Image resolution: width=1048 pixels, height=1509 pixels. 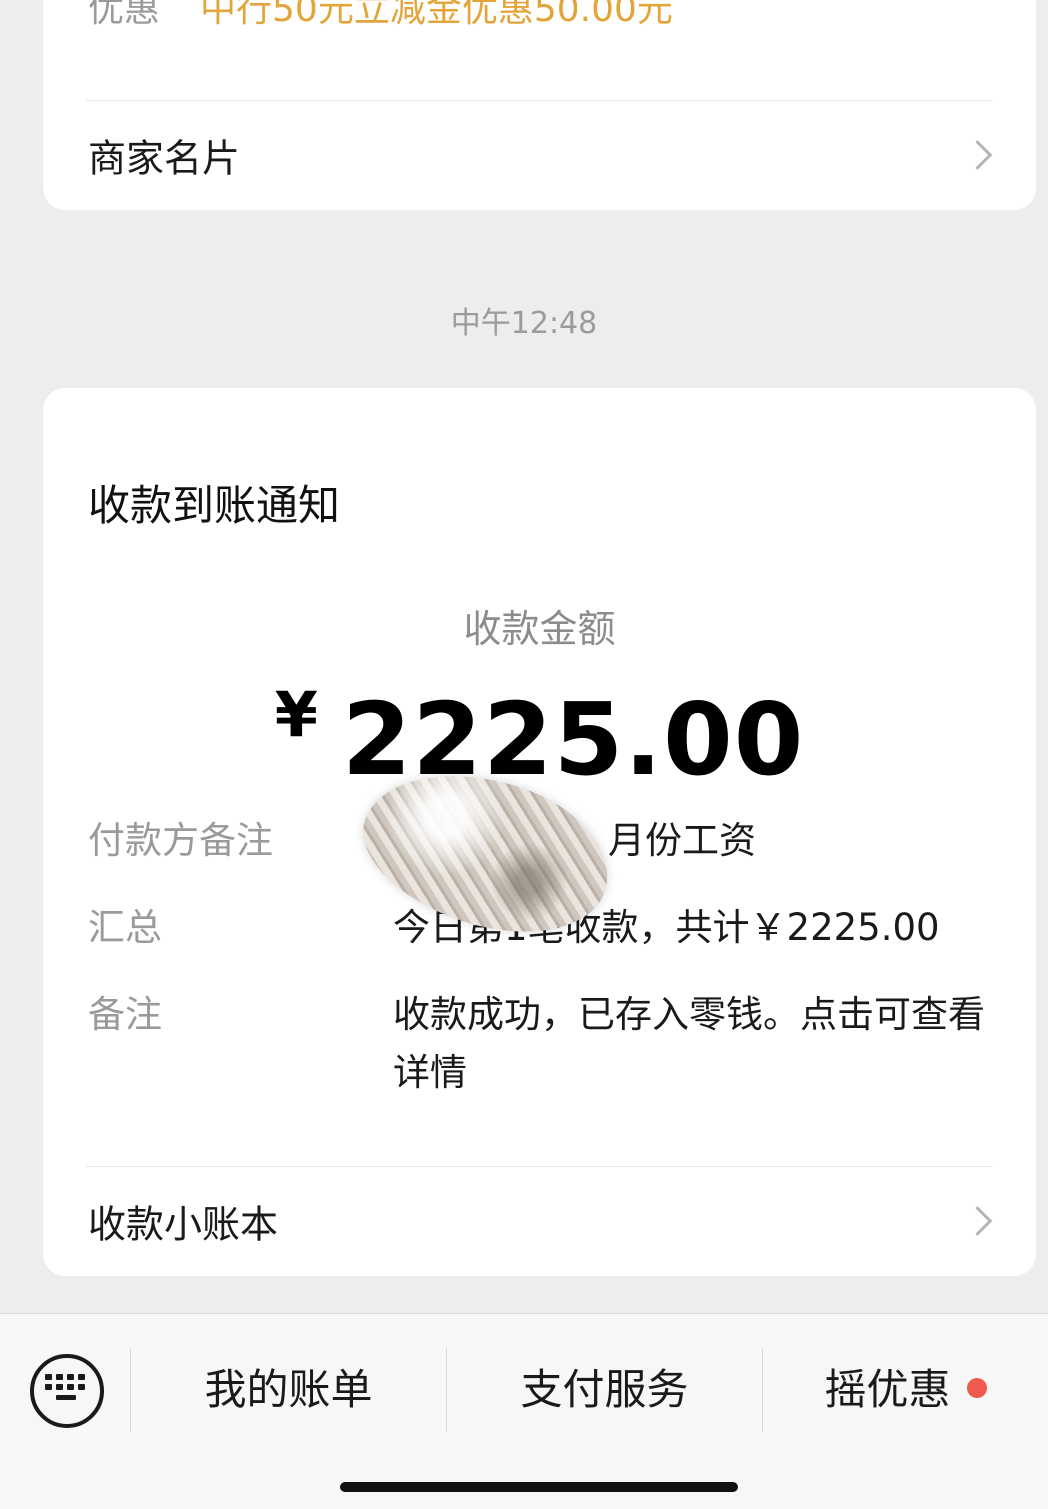 I want to click on amount-label: 收款金额, so click(x=539, y=629).